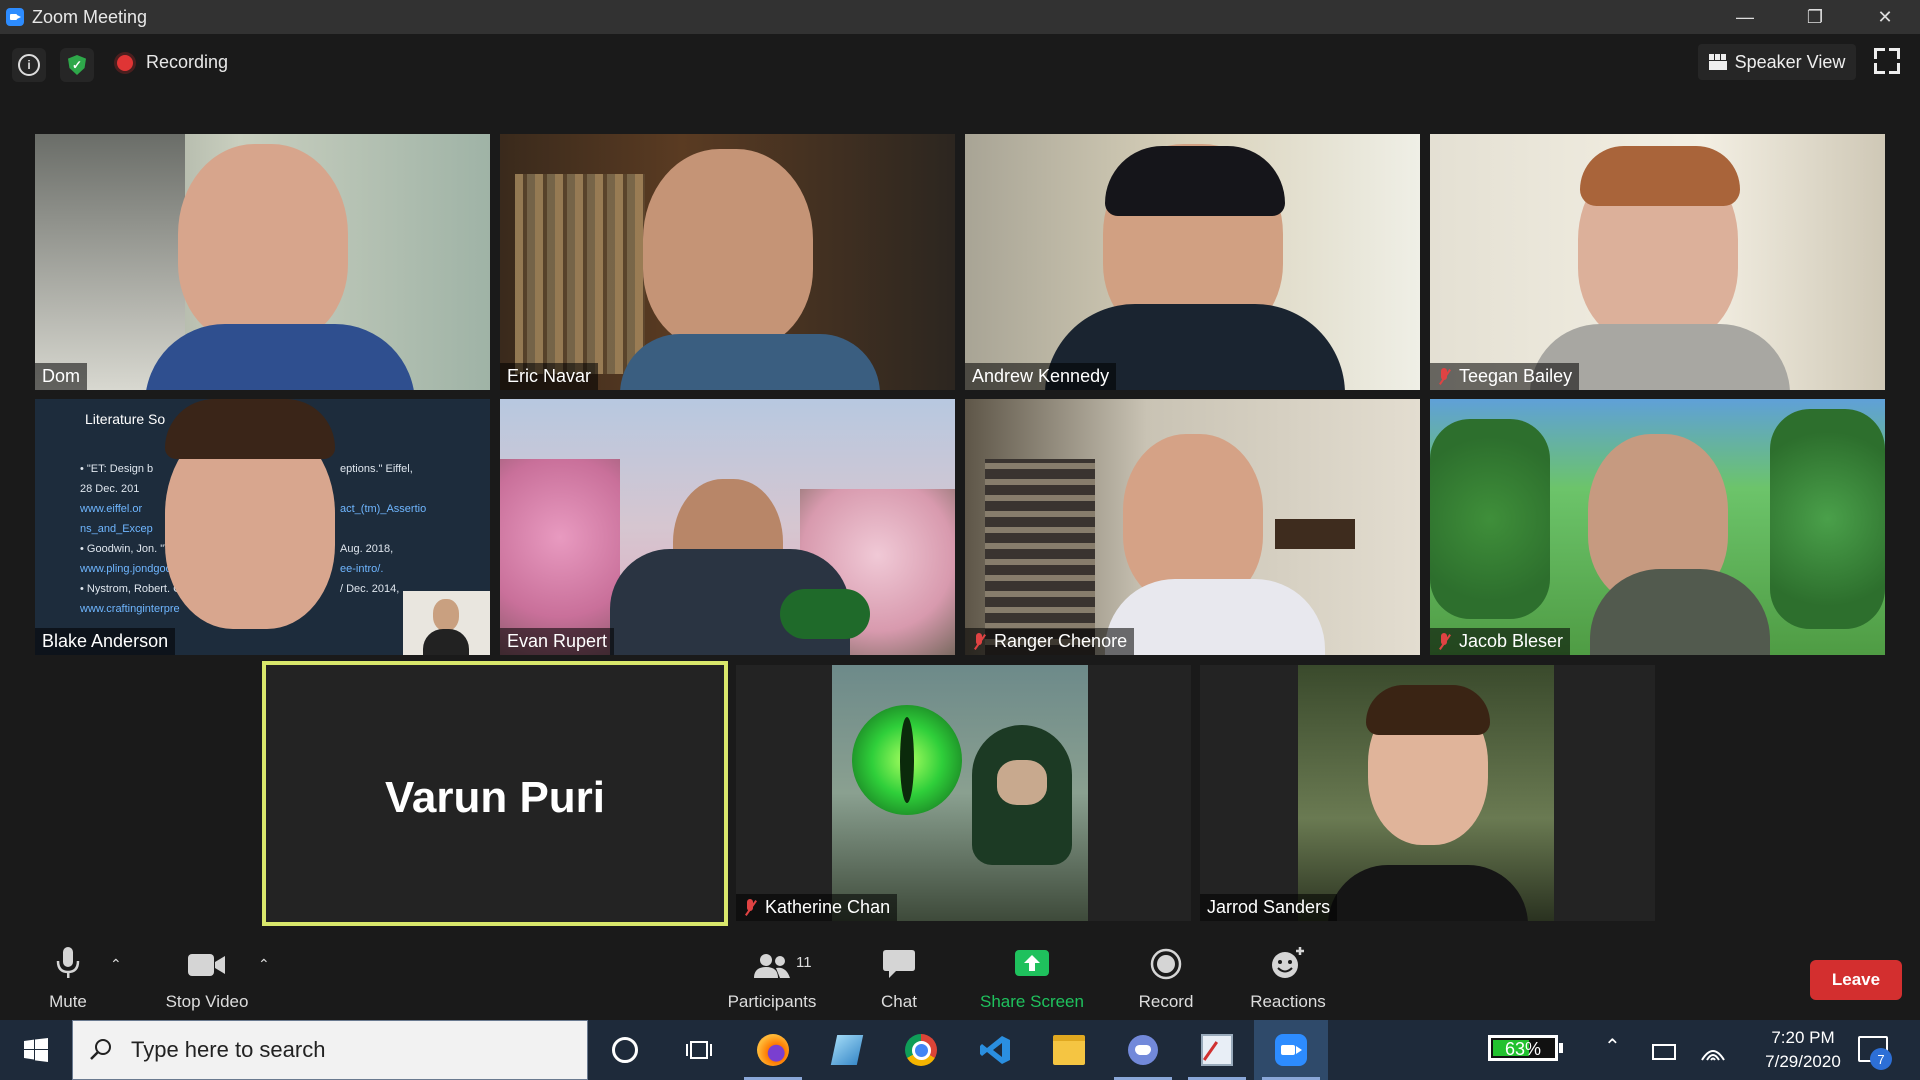 The width and height of the screenshot is (1920, 1080). Describe the element at coordinates (495, 797) in the screenshot. I see `participant-name-large: Varun Puri` at that location.